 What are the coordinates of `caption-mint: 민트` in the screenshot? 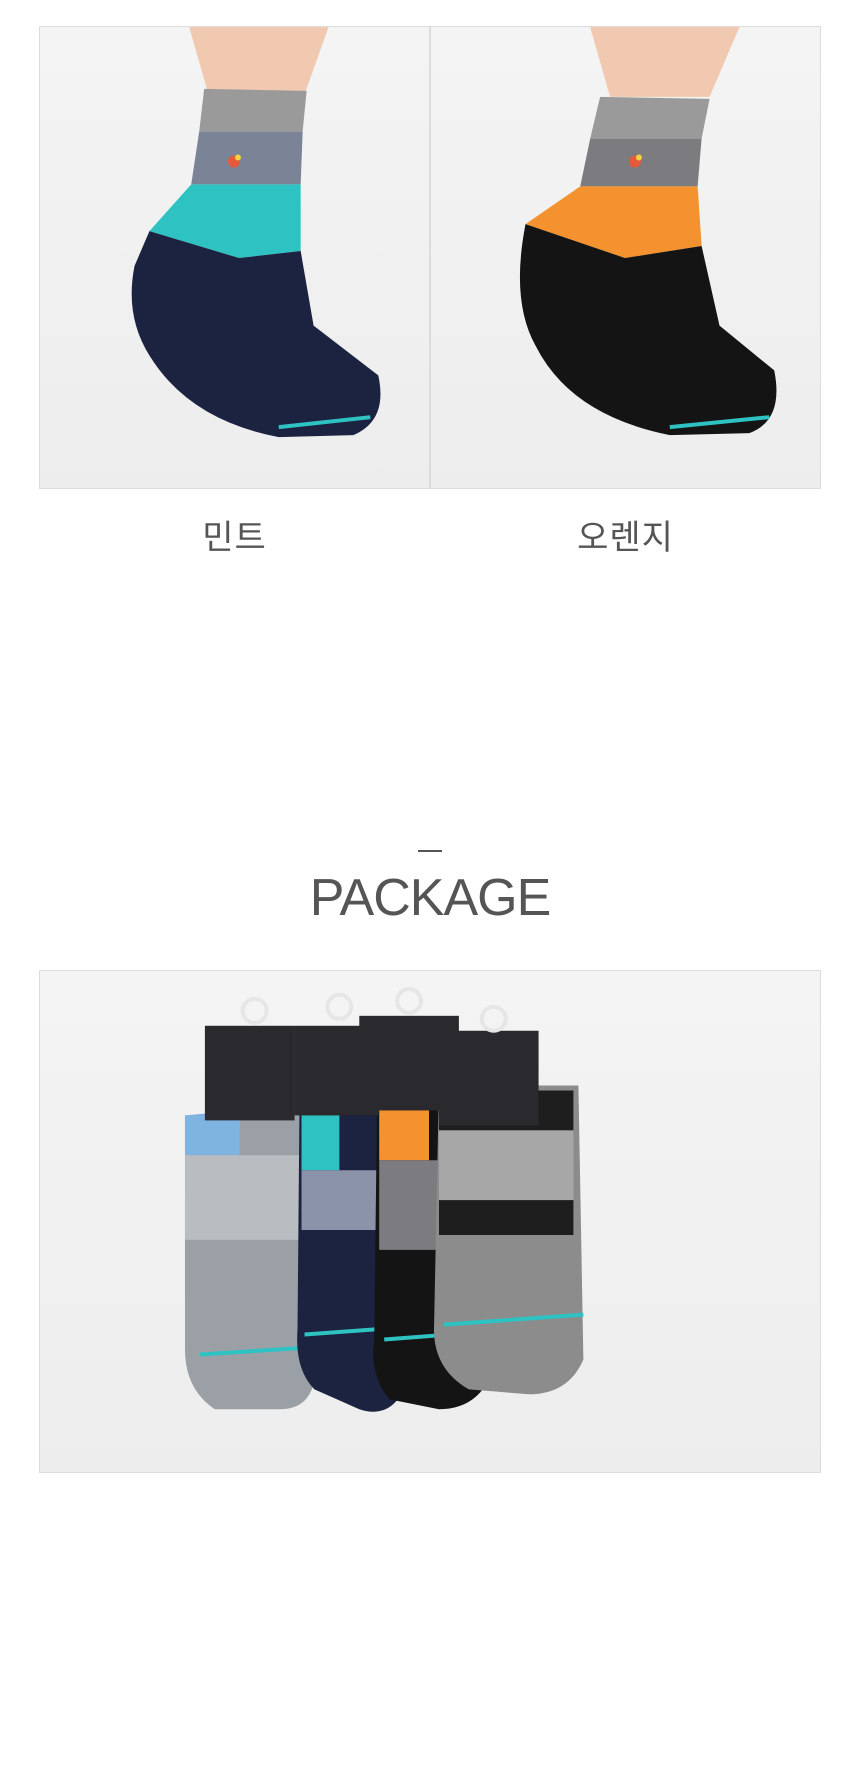 It's located at (234, 538).